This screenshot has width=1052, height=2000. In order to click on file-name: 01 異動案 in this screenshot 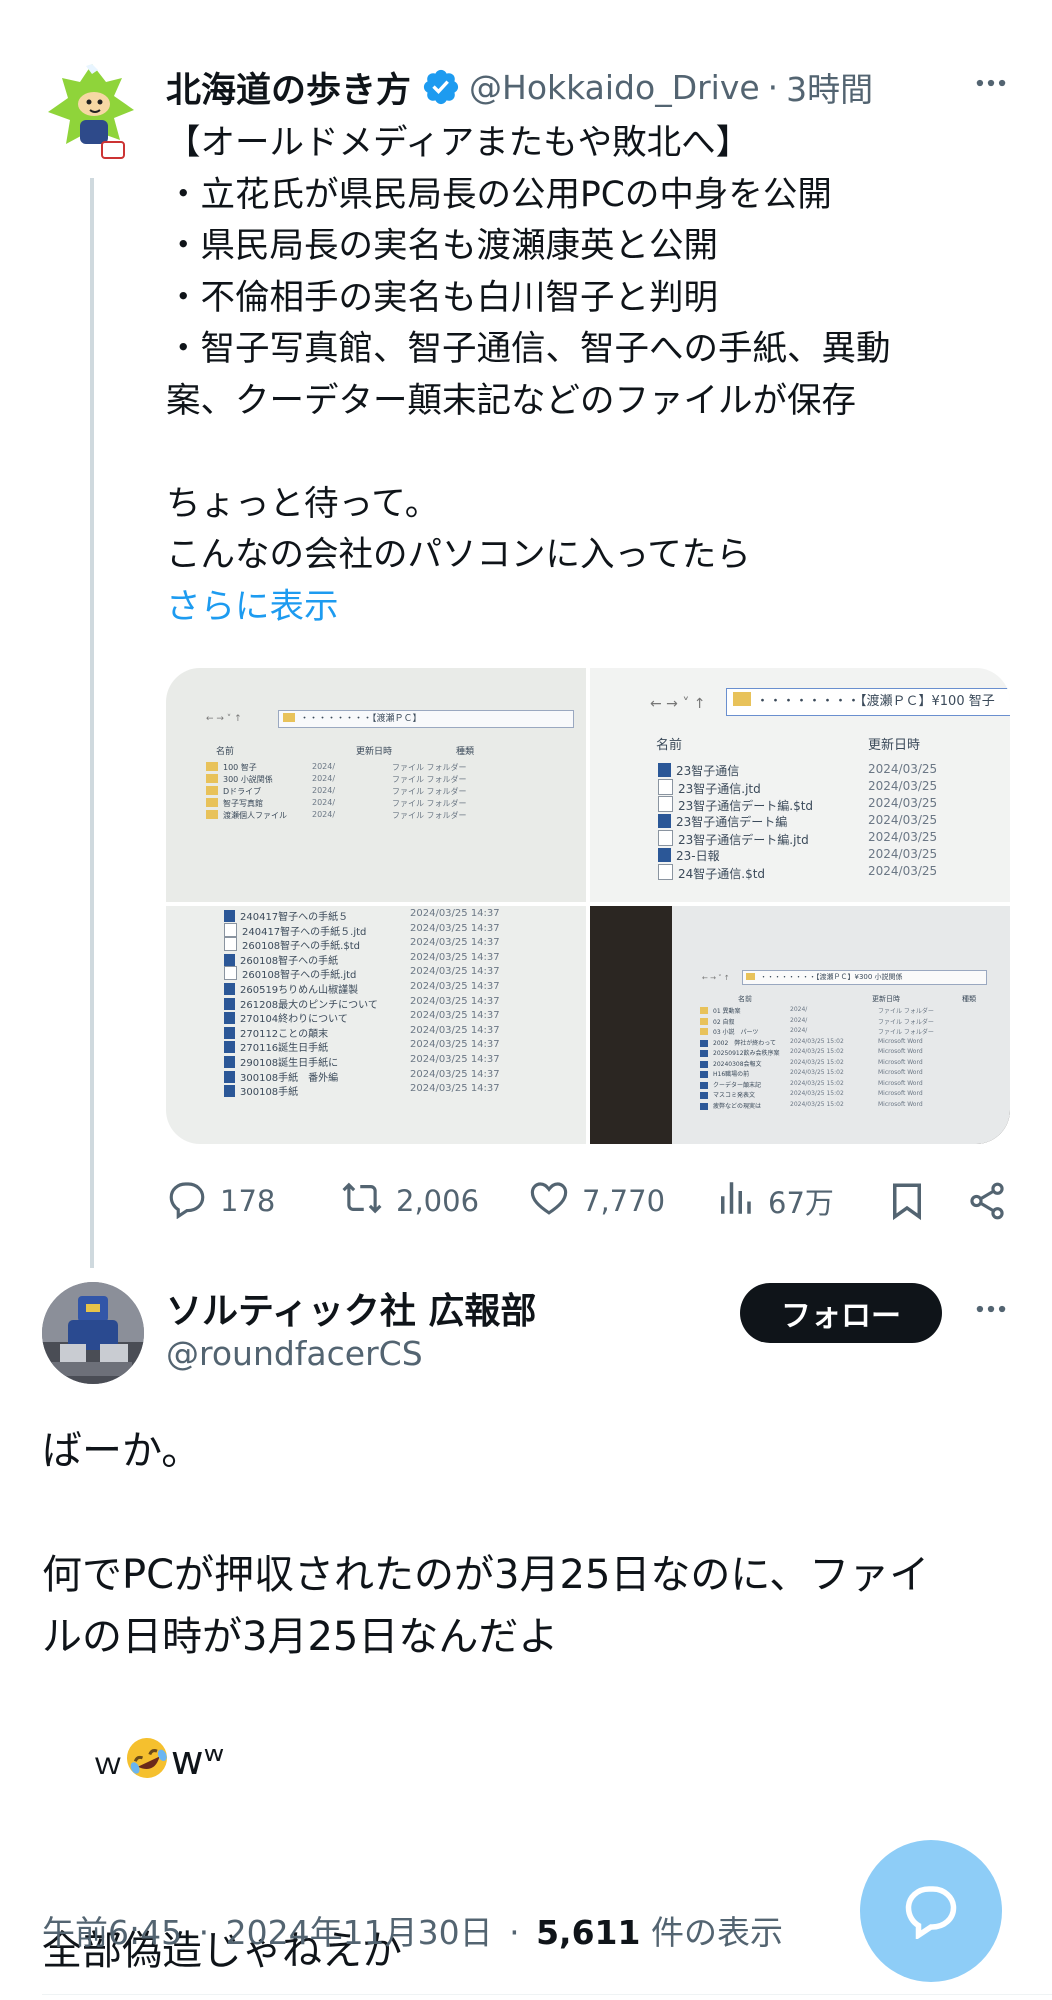, I will do `click(720, 1010)`.